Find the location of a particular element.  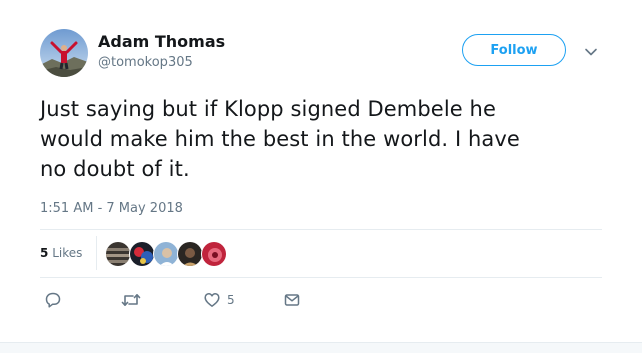

tweet-timestamp: 1:51 AM - 7 May 2018 is located at coordinates (111, 208).